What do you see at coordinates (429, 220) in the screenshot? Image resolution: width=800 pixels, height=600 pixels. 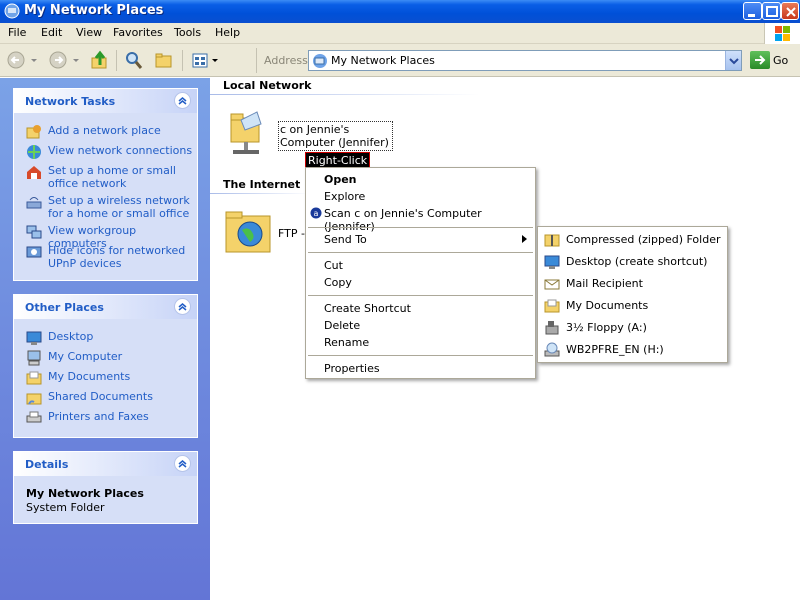 I see `menu-item-scan: Scan c on Jennie's Computer (Jennifer)` at bounding box center [429, 220].